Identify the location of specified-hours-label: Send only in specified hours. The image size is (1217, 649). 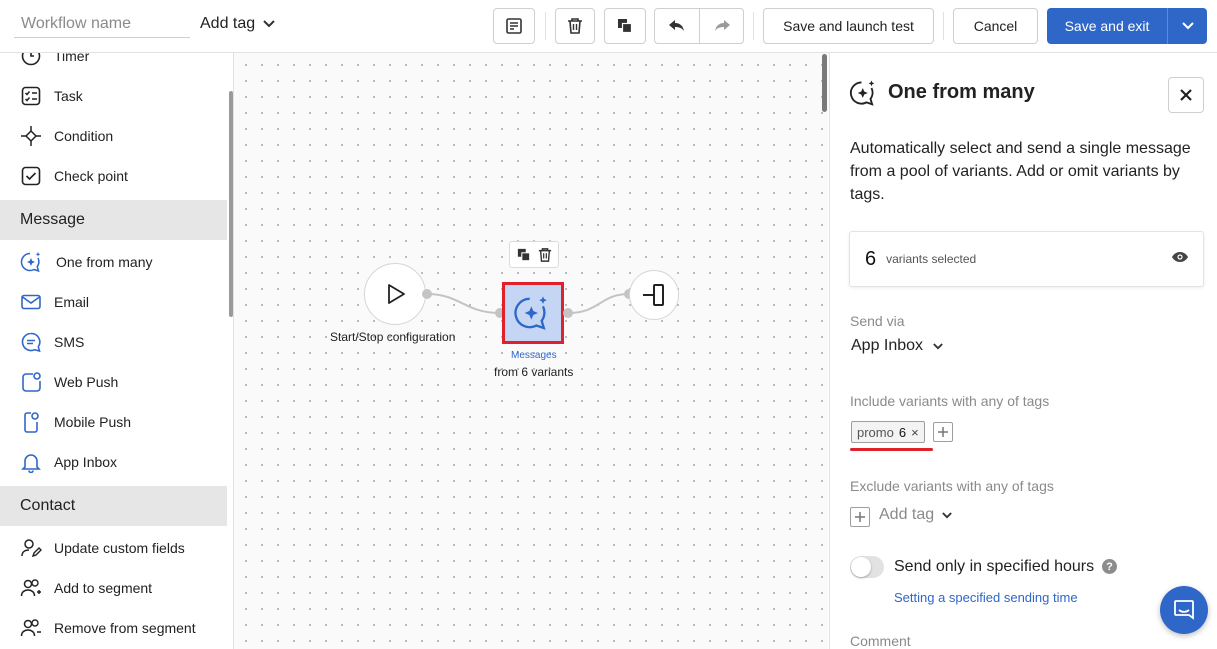
(994, 566).